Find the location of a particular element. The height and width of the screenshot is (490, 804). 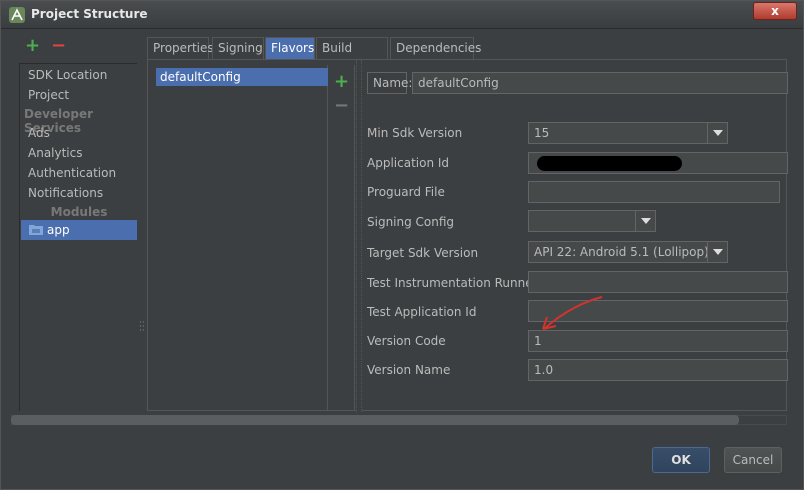

android-studio-icon is located at coordinates (17, 15).